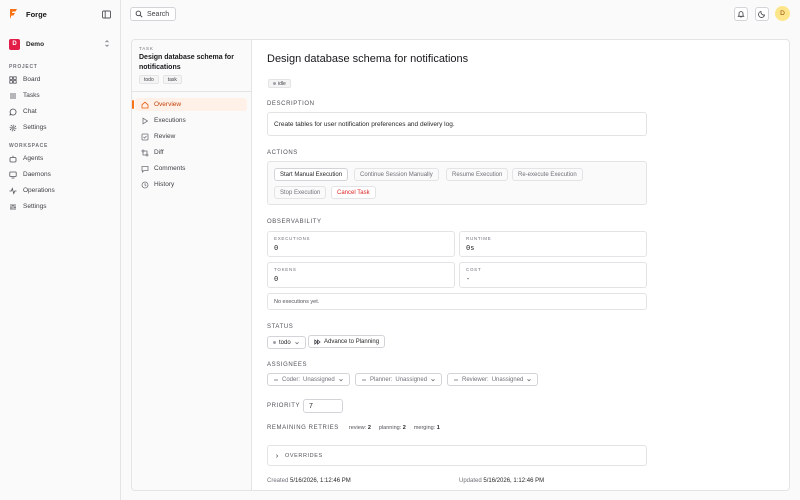  I want to click on advance-label: Advance to Planning, so click(352, 341).